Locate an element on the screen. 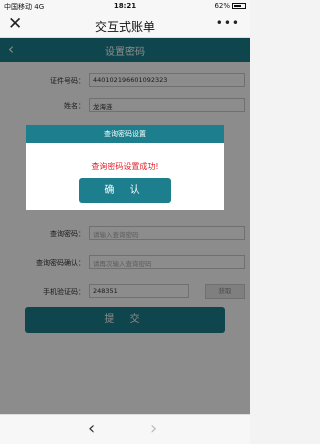 This screenshot has width=320, height=444. clock-text: 18:21 is located at coordinates (125, 6).